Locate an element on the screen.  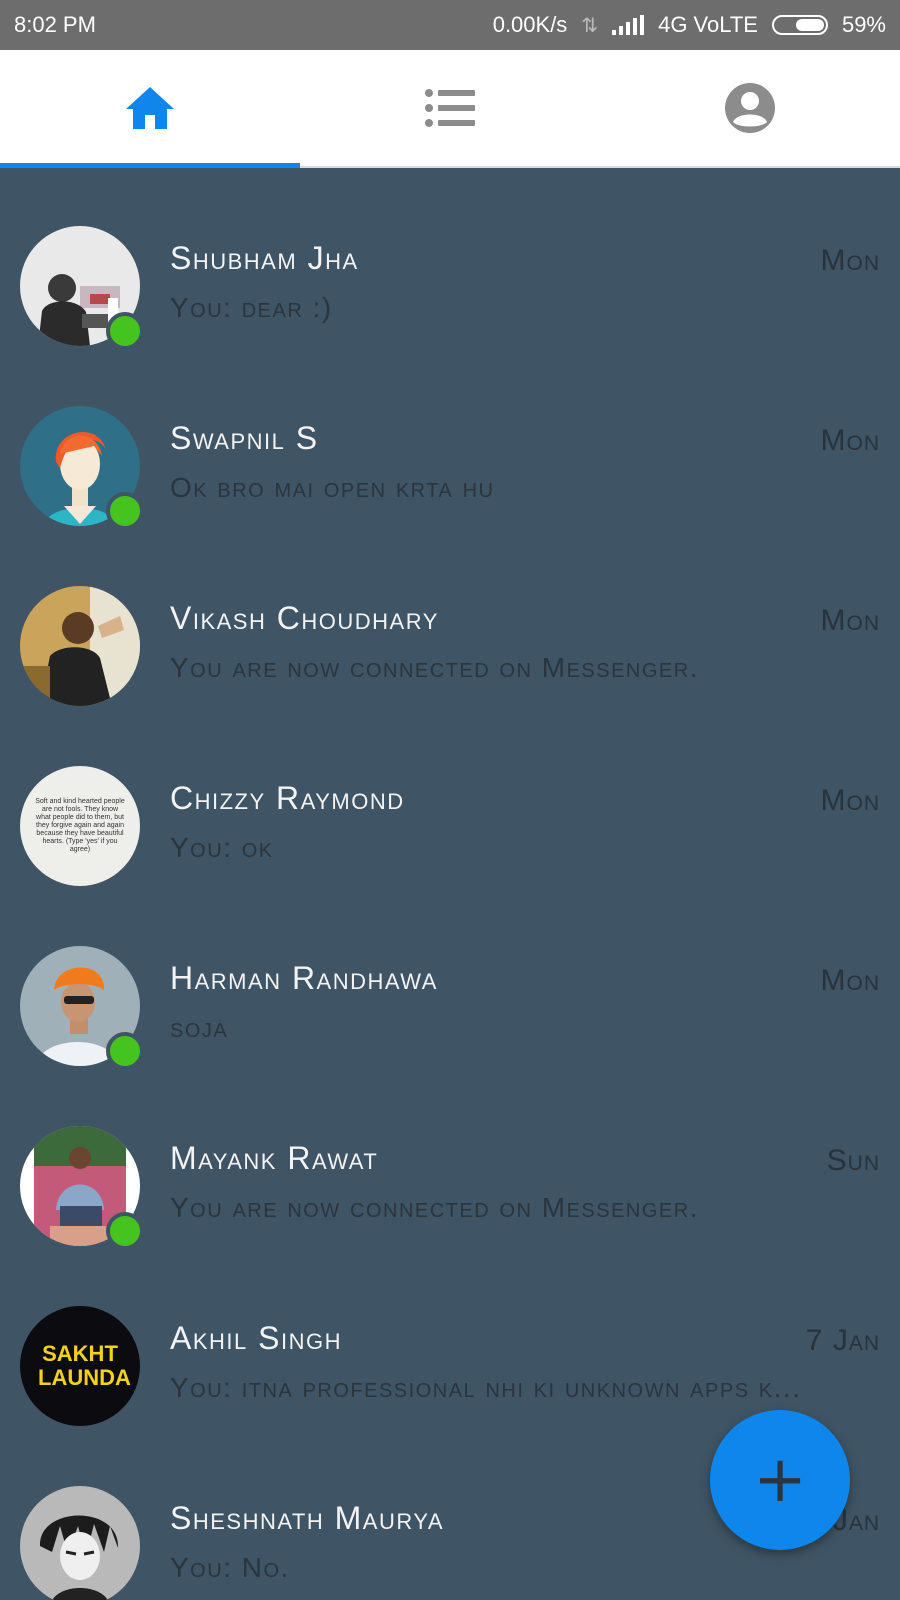
message-preview: soja is located at coordinates (199, 1027).